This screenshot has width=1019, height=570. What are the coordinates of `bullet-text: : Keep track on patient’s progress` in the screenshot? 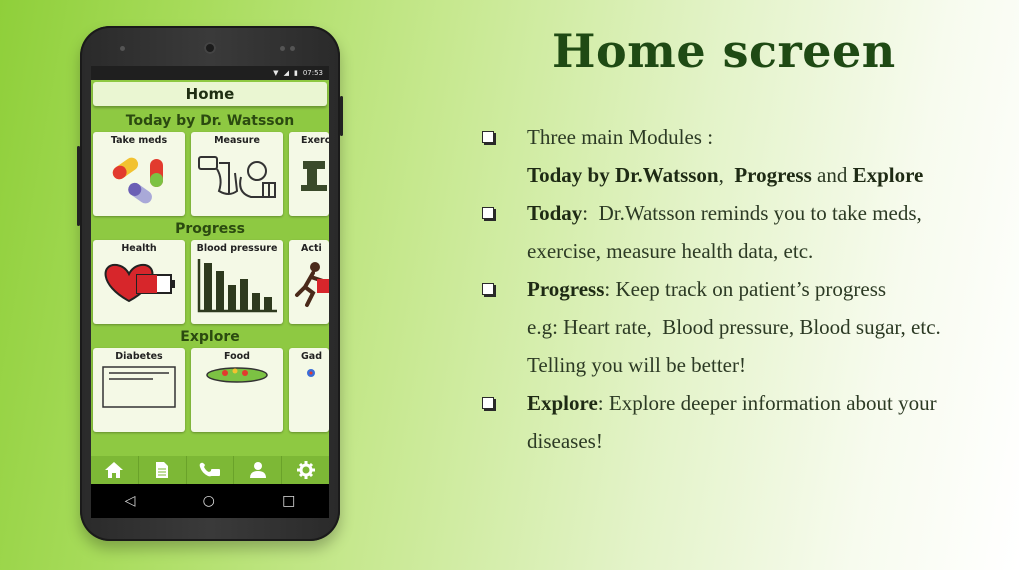 It's located at (745, 289).